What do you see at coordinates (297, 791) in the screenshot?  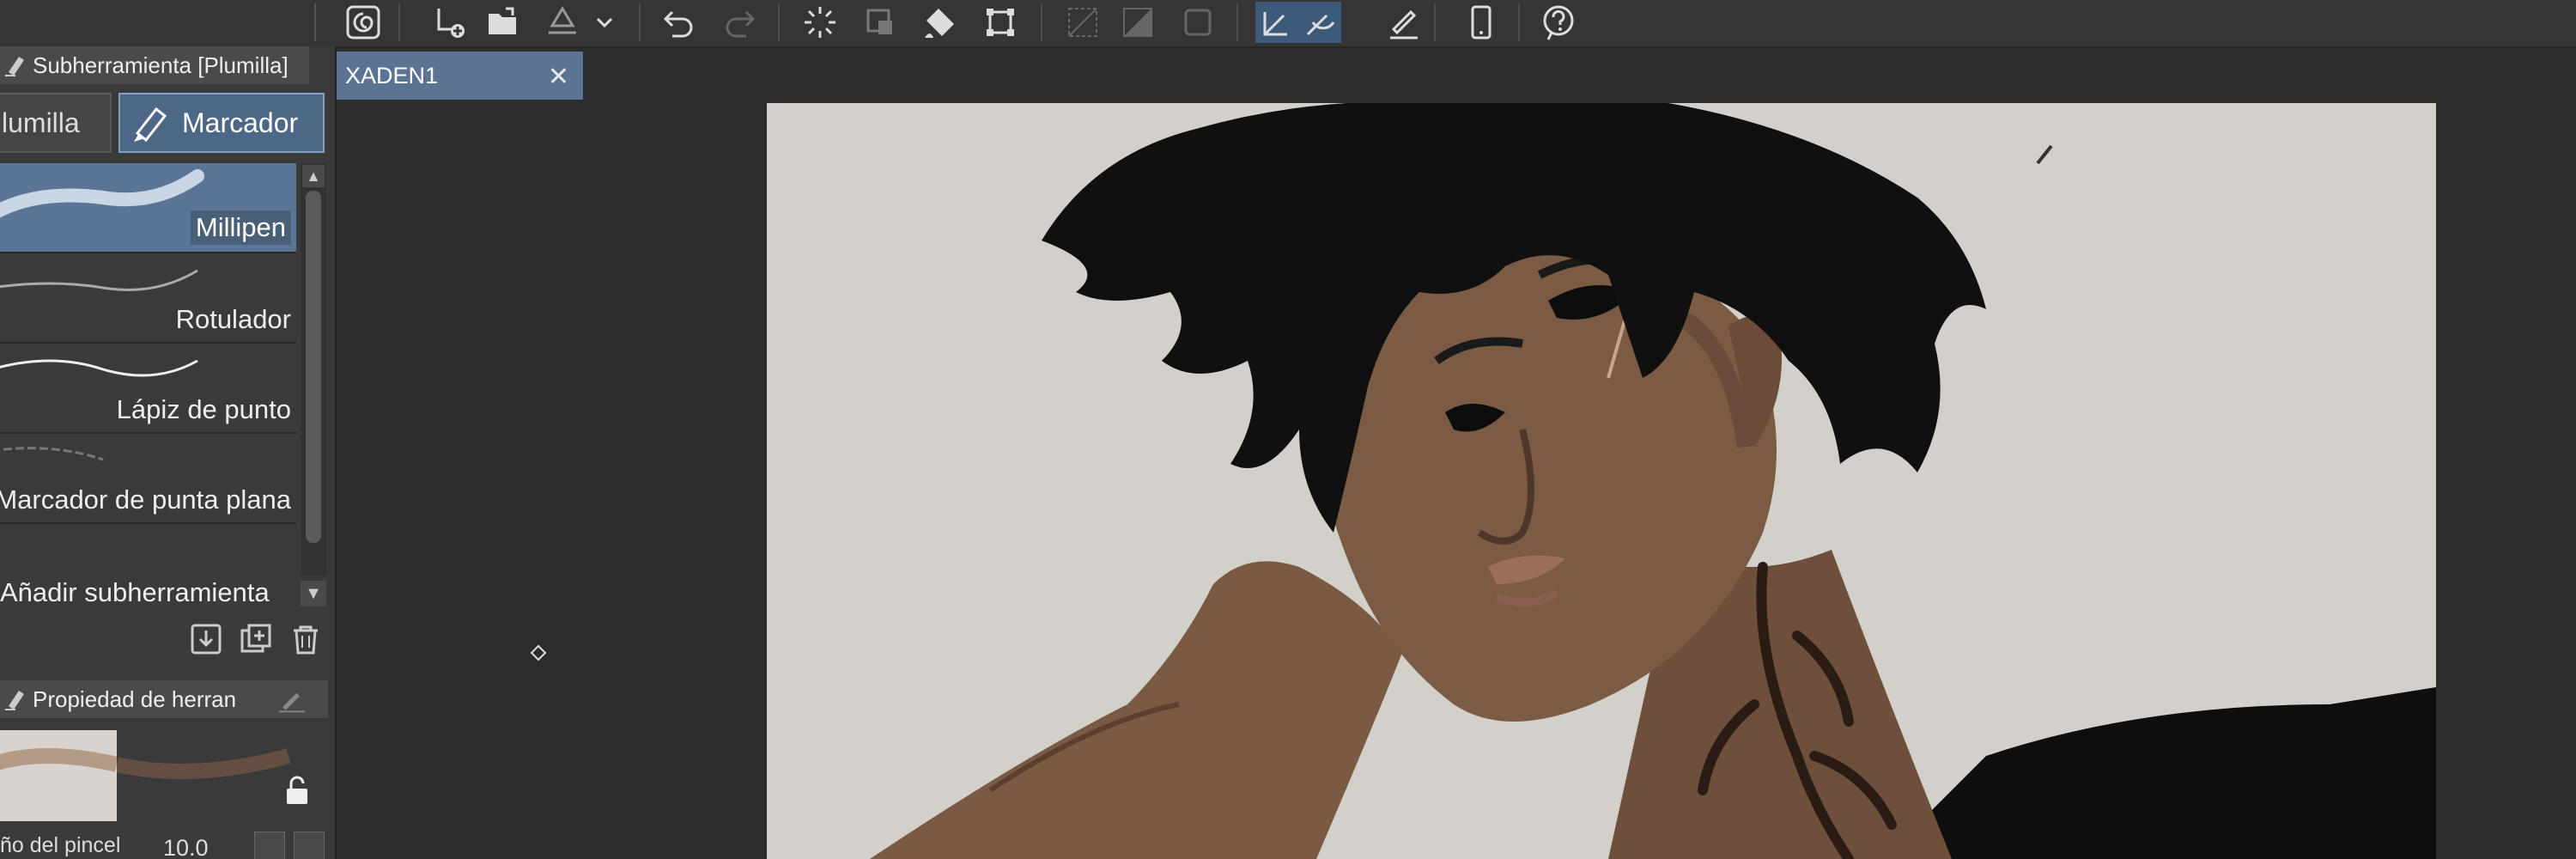 I see `lock-icon` at bounding box center [297, 791].